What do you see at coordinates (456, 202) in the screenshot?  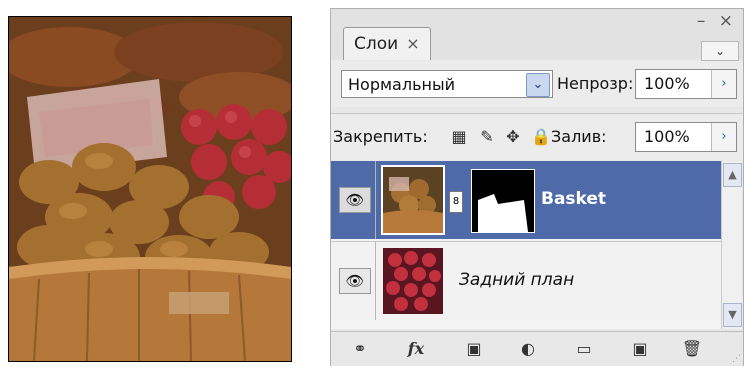 I see `mask-link-icon: 8` at bounding box center [456, 202].